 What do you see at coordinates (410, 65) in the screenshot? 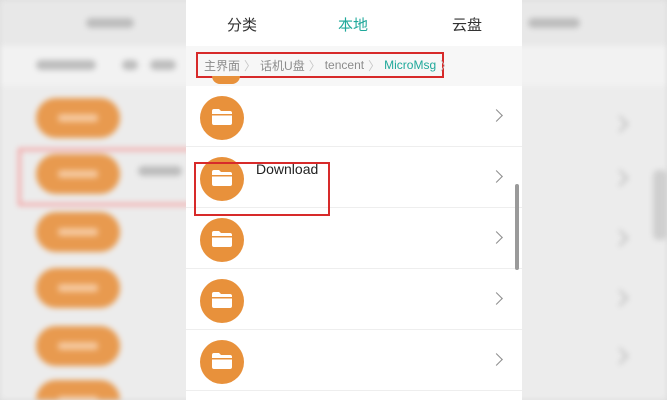
I see `breadcrumb-micromsg: MicroMsg` at bounding box center [410, 65].